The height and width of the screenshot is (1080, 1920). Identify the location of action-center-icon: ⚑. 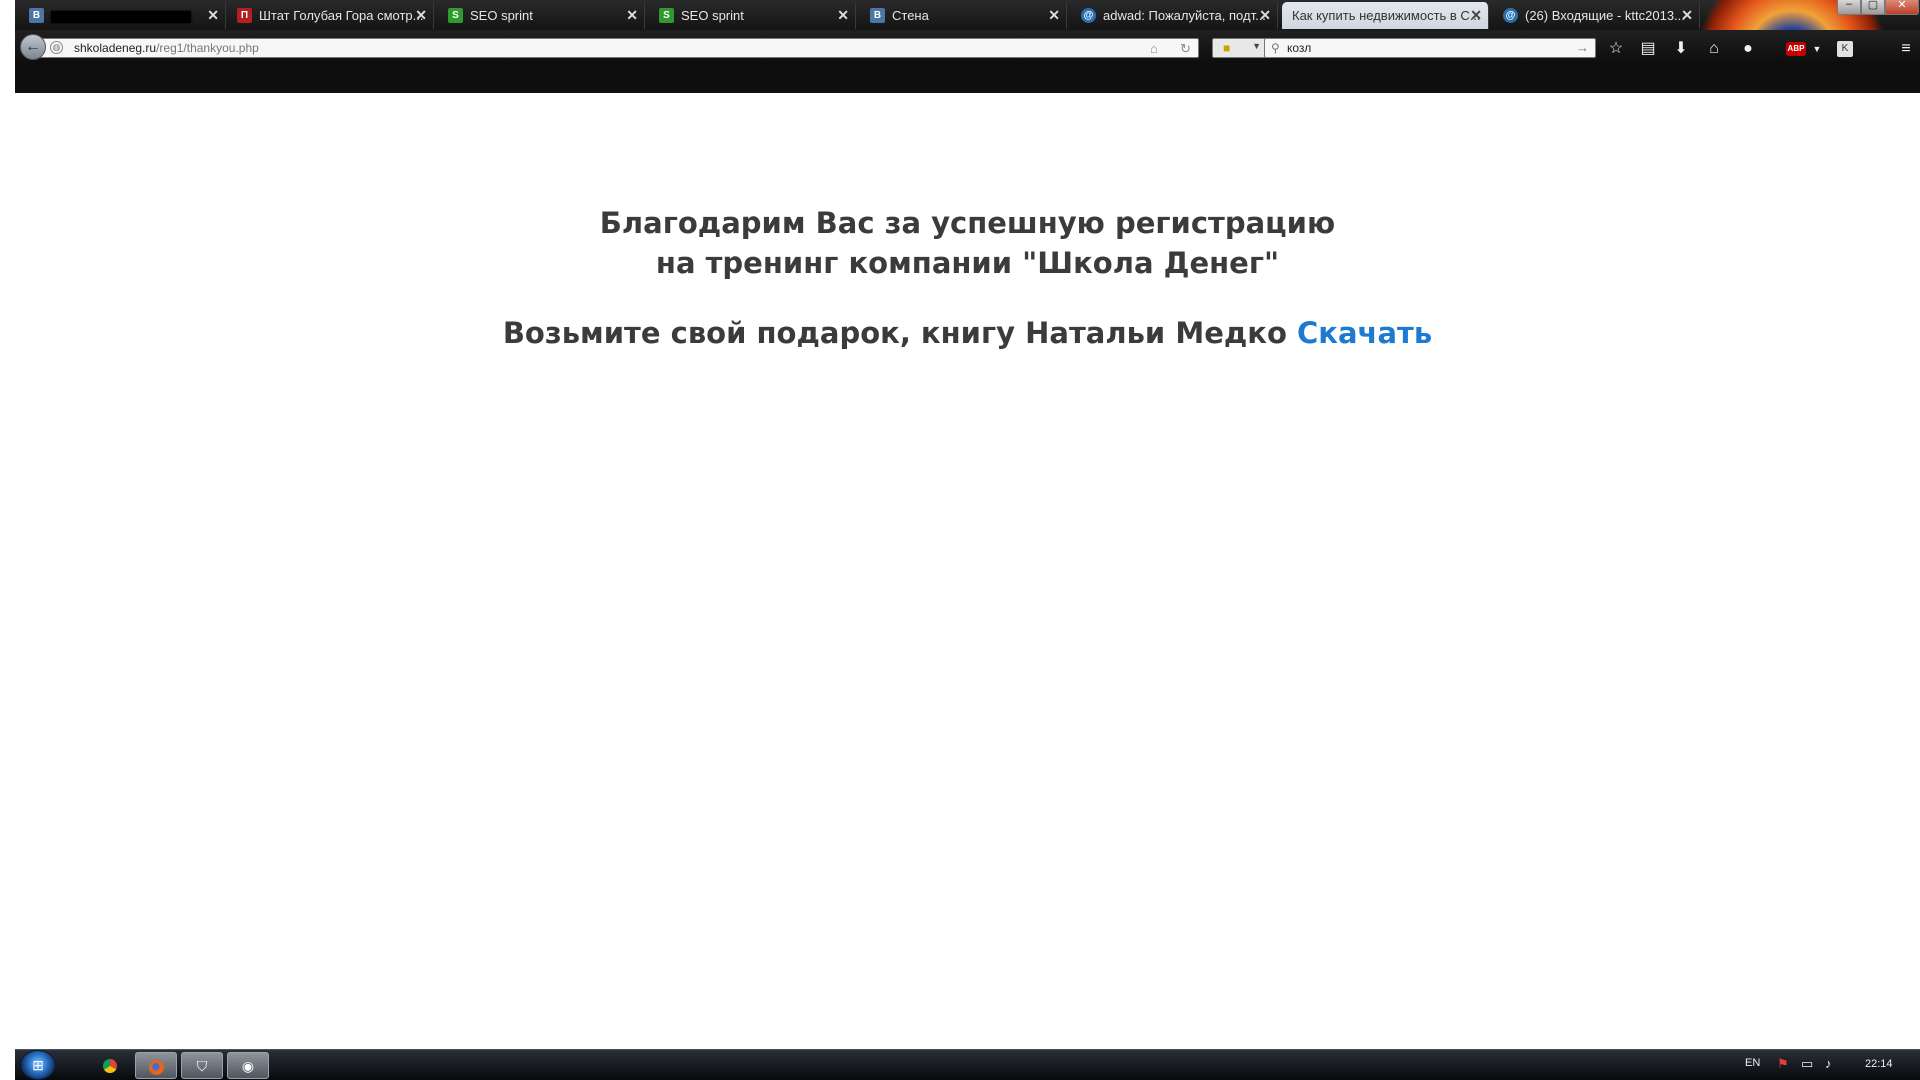
(1783, 1064).